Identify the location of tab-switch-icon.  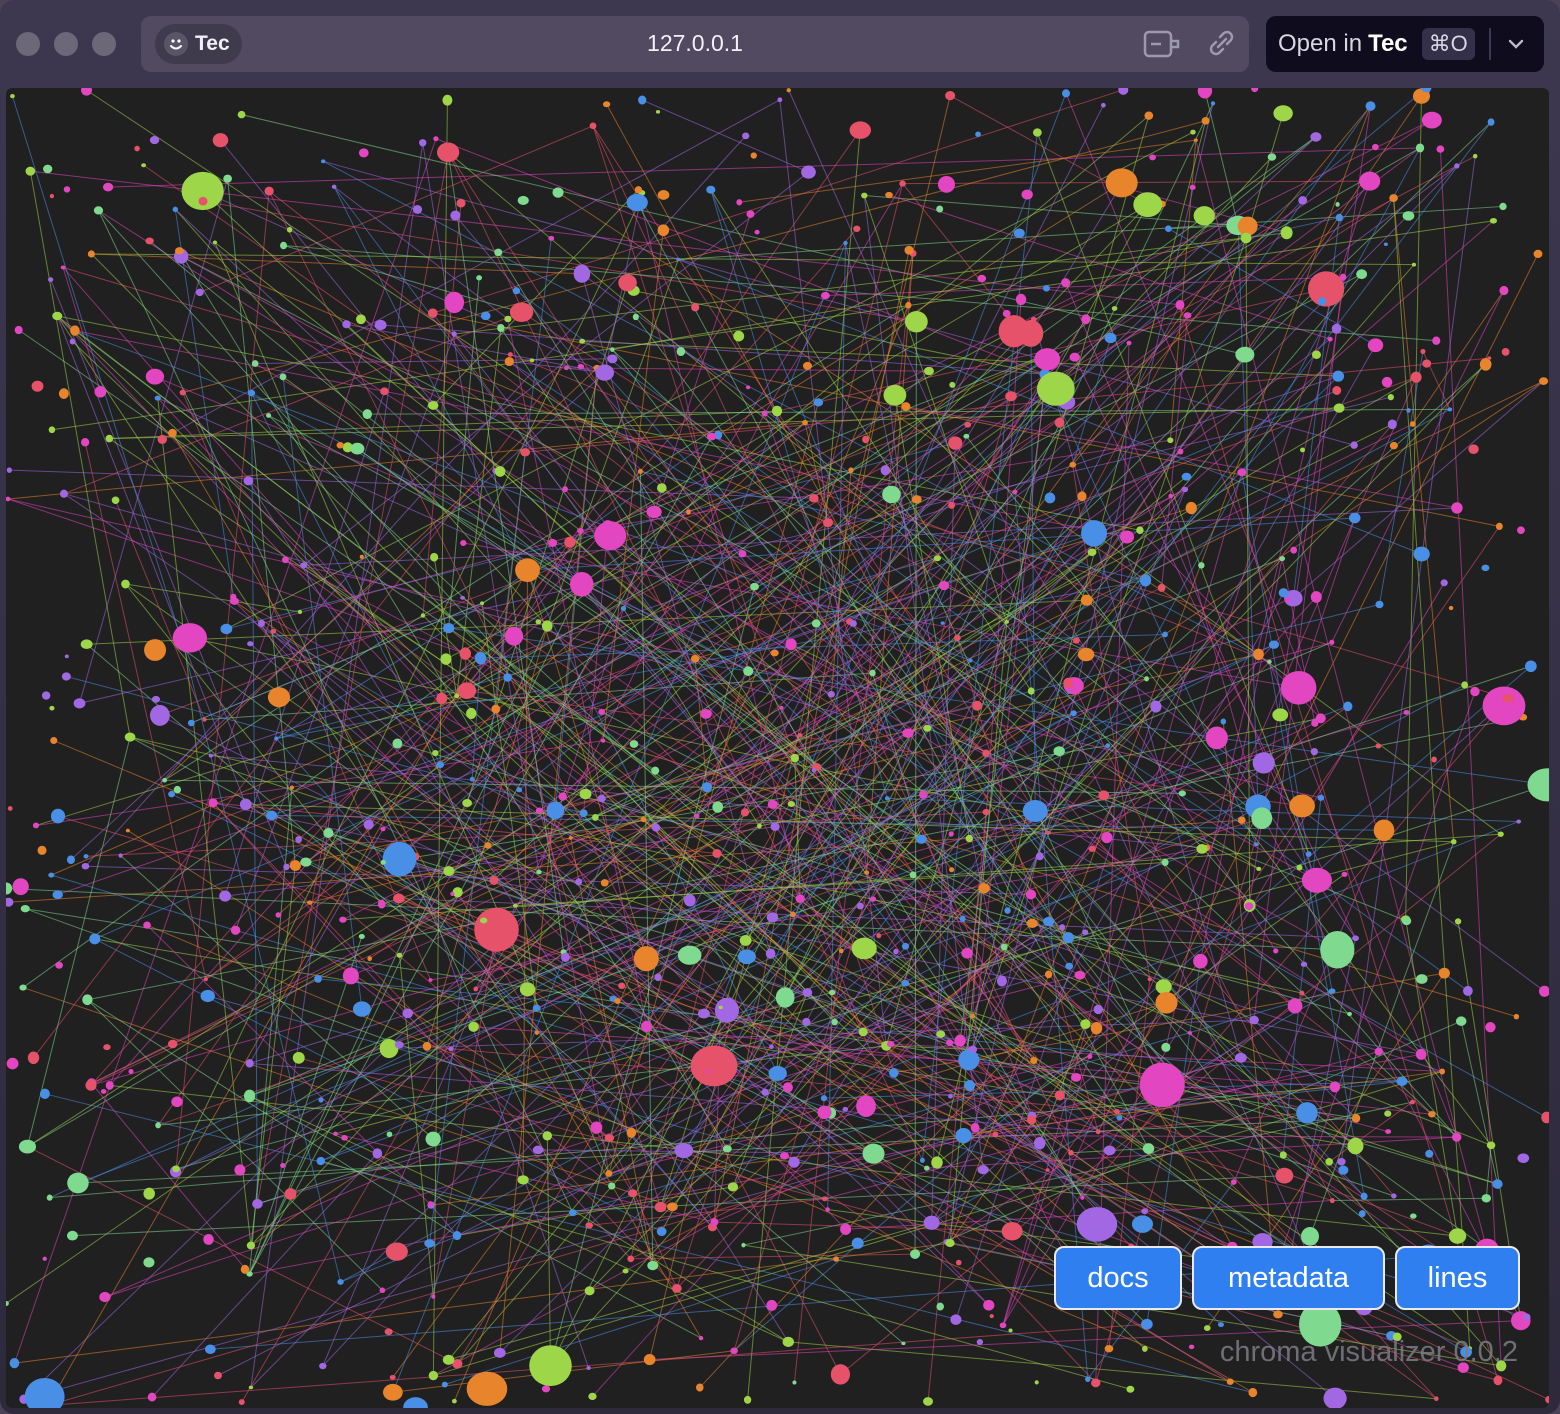
(1161, 44).